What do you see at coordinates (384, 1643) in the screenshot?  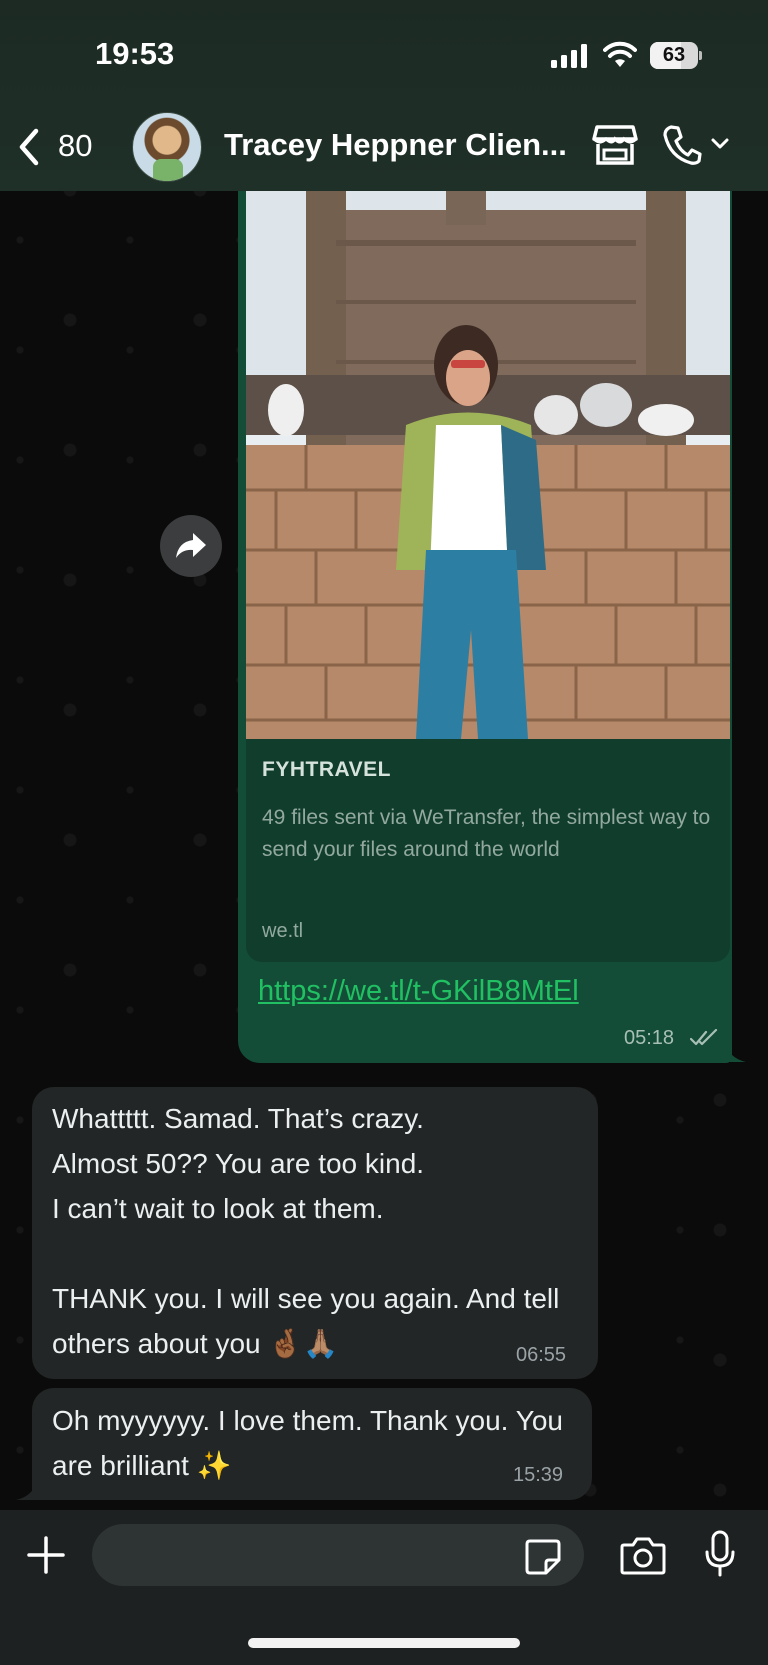 I see `home-indicator` at bounding box center [384, 1643].